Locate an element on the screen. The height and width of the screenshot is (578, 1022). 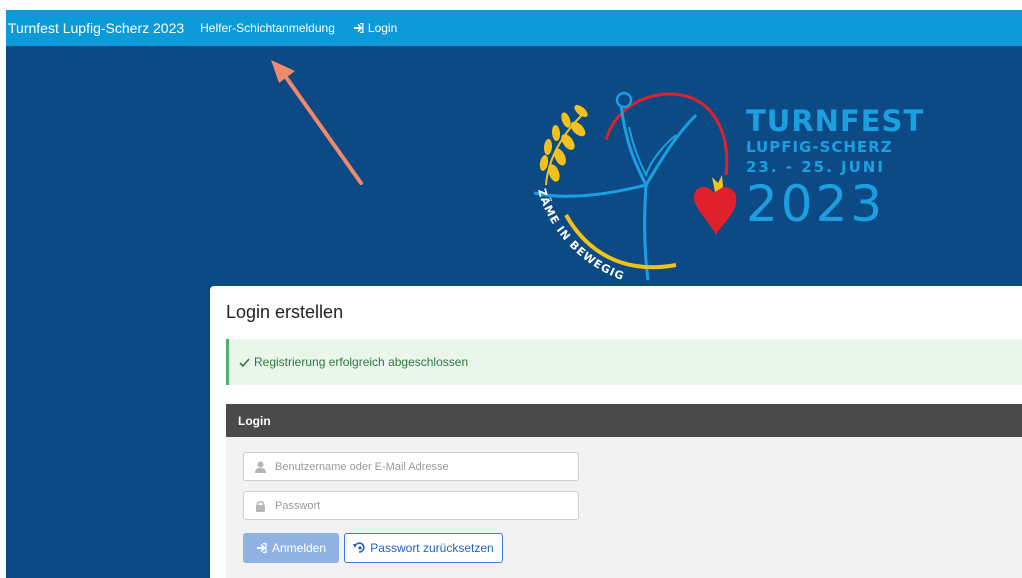
success-alert: Registrierung erfolgreich abgeschlossen is located at coordinates (624, 362).